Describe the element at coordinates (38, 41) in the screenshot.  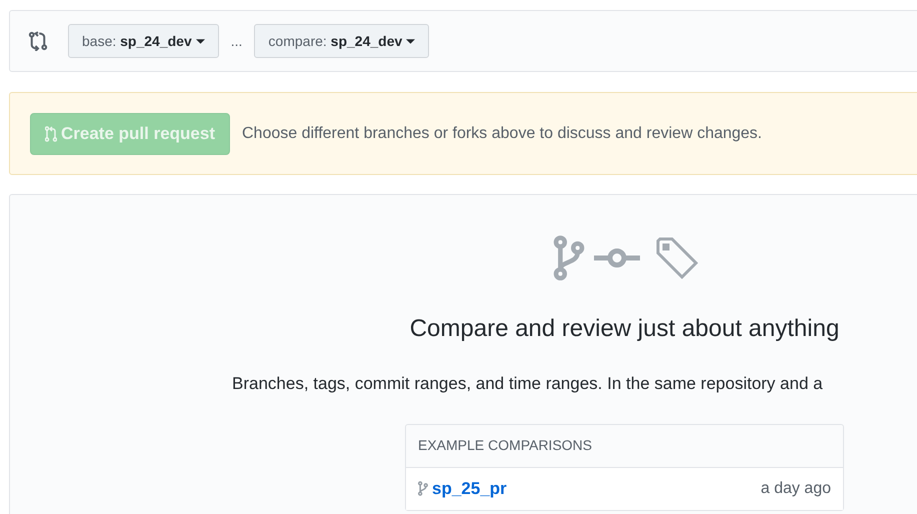
I see `compare-arrows-icon` at that location.